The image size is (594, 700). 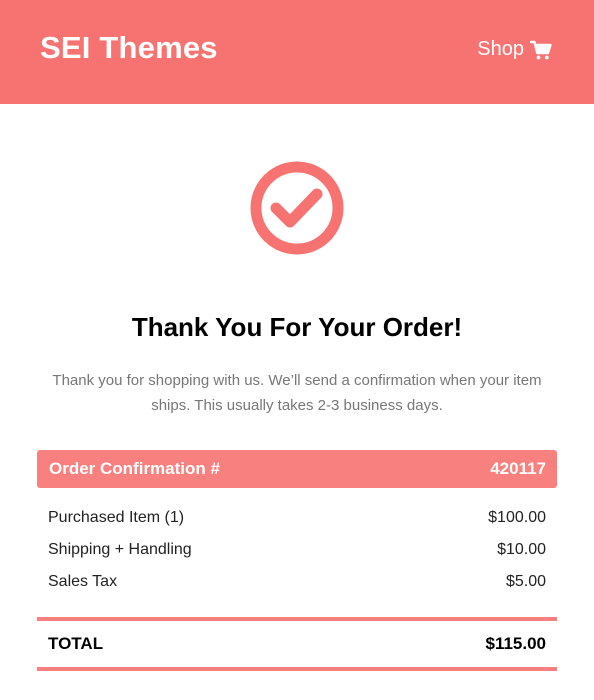 I want to click on site-header: SEI Themes Shop, so click(x=297, y=52).